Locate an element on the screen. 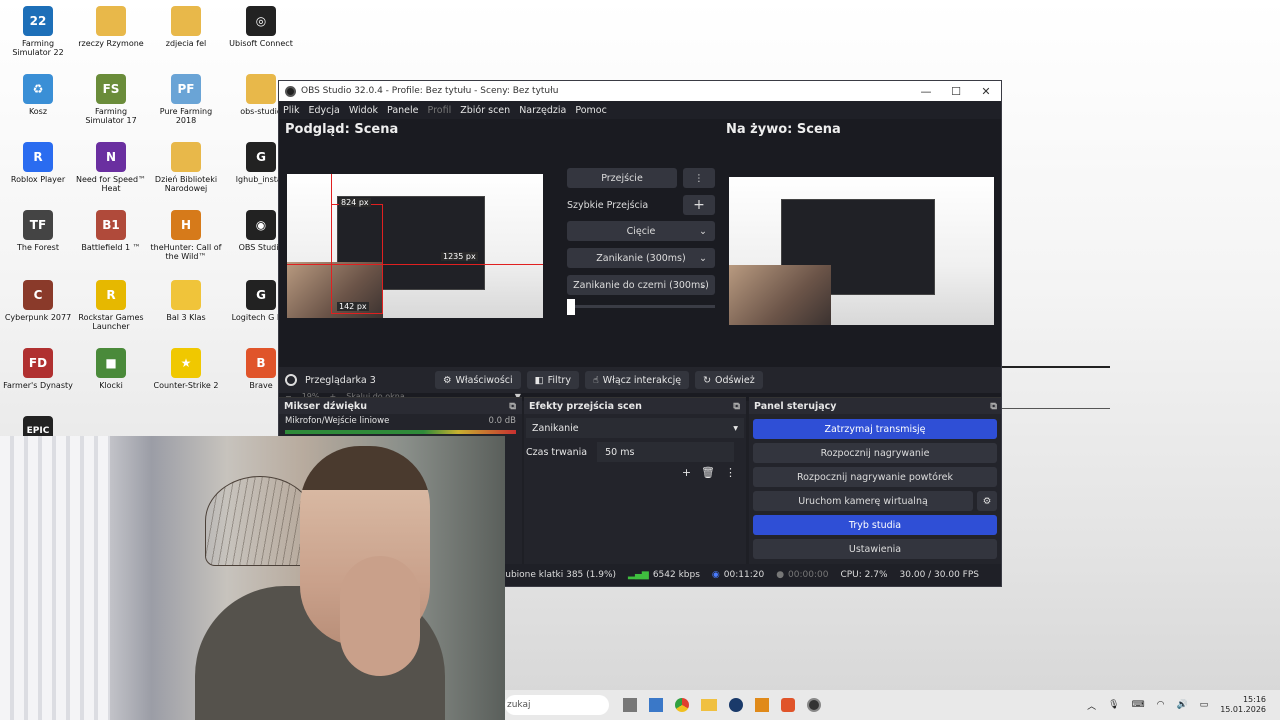 Image resolution: width=1280 pixels, height=720 pixels. desktop-icon: ◎ Ubisoft Connect is located at coordinates (261, 27).